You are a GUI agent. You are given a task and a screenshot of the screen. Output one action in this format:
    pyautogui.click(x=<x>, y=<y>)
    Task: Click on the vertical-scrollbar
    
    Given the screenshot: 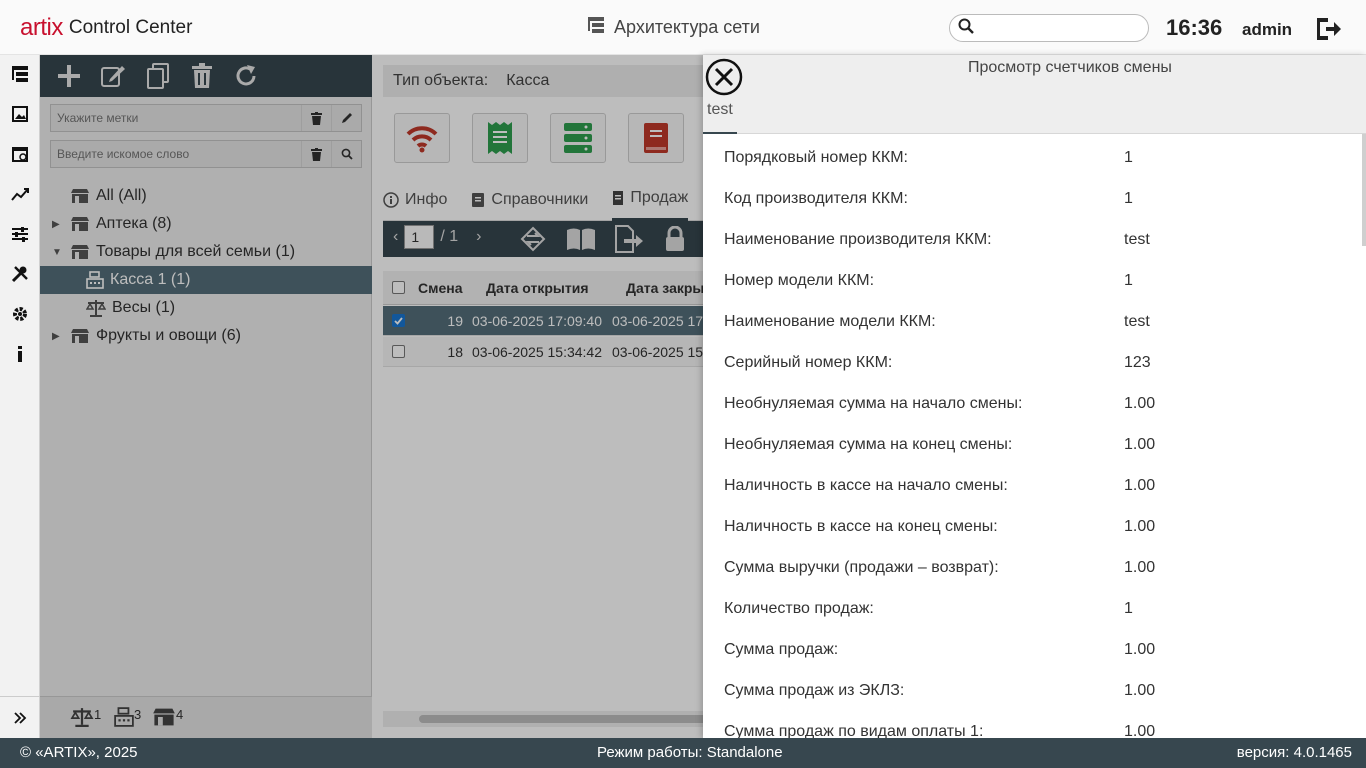 What is the action you would take?
    pyautogui.click(x=1364, y=436)
    